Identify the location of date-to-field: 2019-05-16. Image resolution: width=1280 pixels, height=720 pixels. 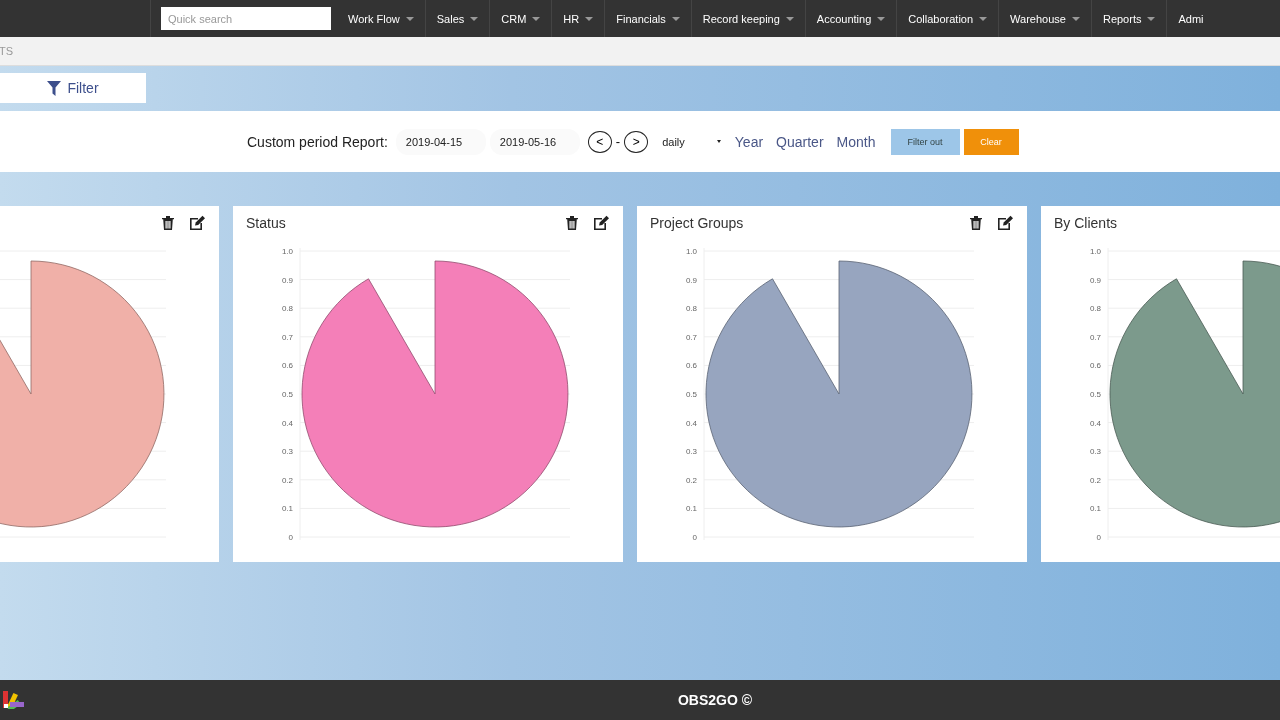
(534, 141).